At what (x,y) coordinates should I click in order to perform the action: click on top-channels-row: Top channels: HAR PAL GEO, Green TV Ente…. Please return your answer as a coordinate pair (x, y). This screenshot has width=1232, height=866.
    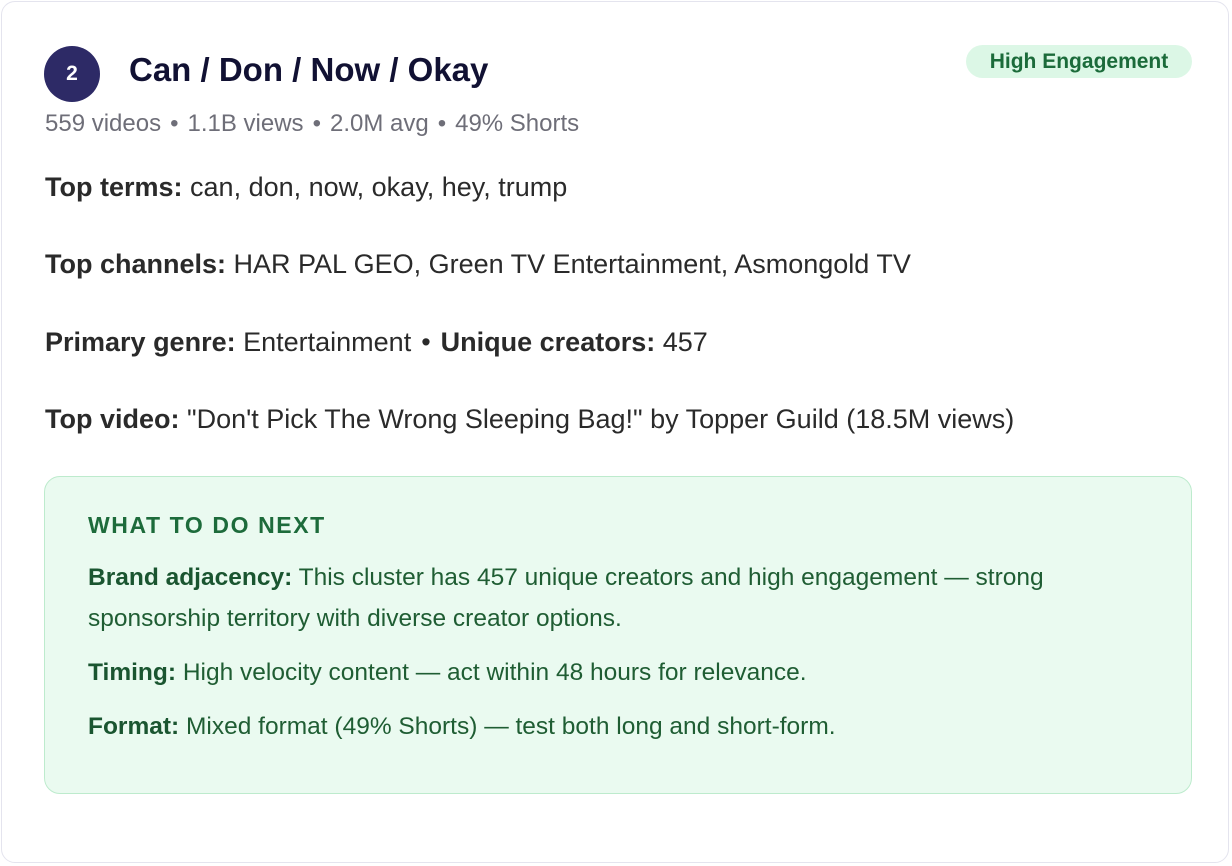
    Looking at the image, I should click on (478, 264).